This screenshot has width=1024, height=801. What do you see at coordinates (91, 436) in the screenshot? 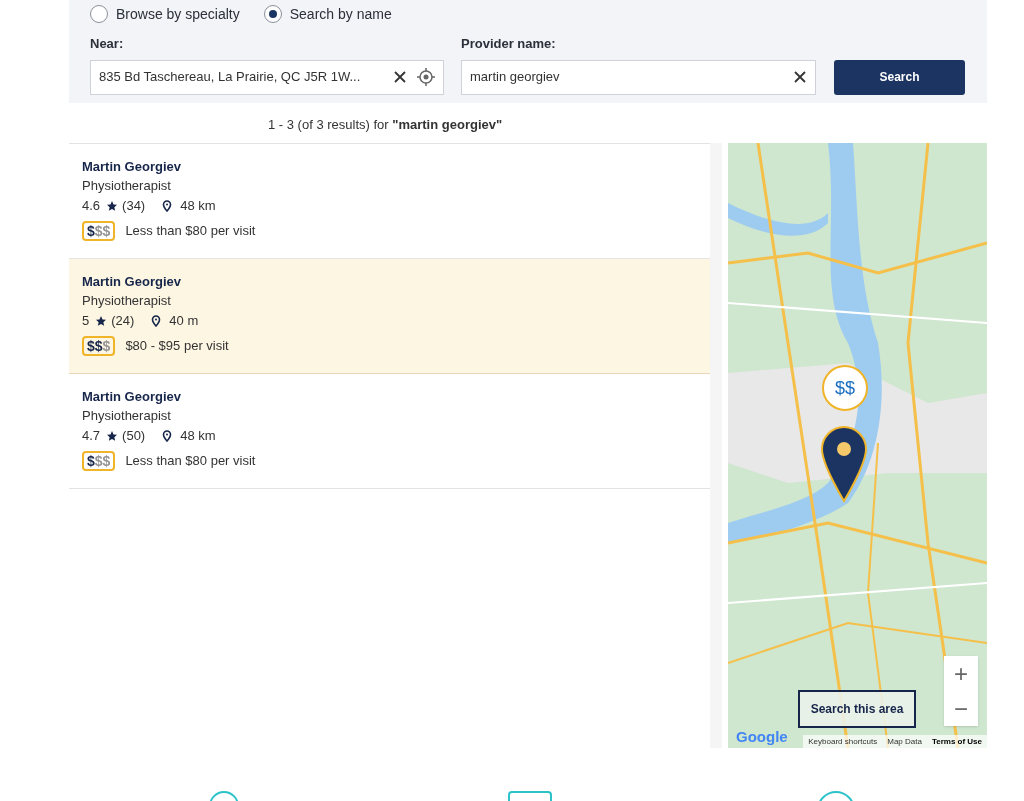
I see `rating-value: 4.7` at bounding box center [91, 436].